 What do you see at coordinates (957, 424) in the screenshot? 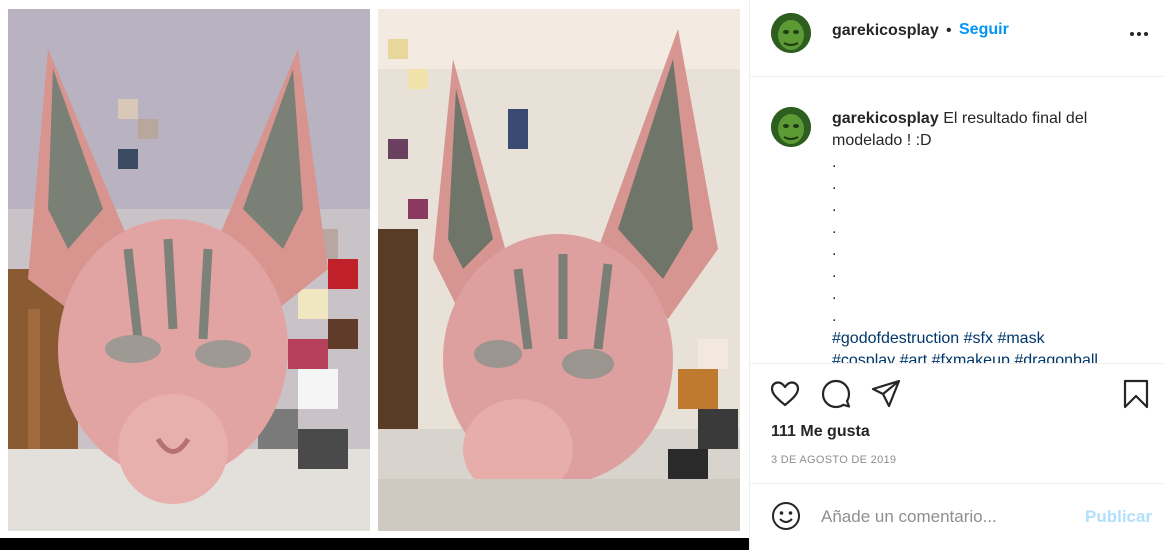
I see `post-actions: 111 Me gusta 3 DE AGOSTO DE 2019` at bounding box center [957, 424].